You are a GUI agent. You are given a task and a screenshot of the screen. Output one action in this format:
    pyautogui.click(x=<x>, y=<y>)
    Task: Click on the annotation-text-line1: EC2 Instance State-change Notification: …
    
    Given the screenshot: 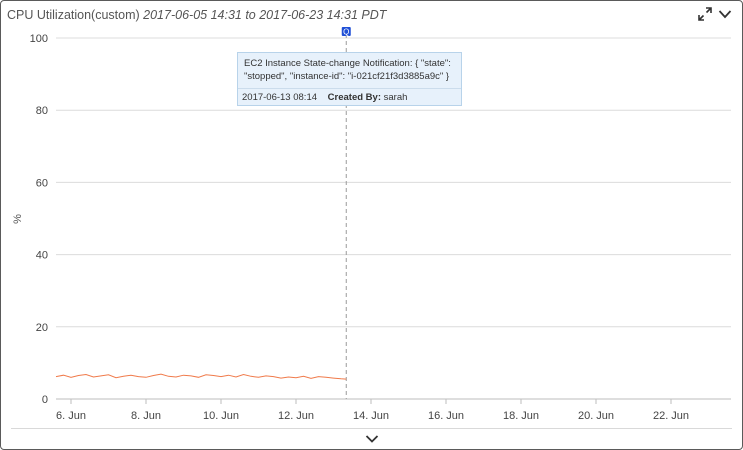 What is the action you would take?
    pyautogui.click(x=347, y=63)
    